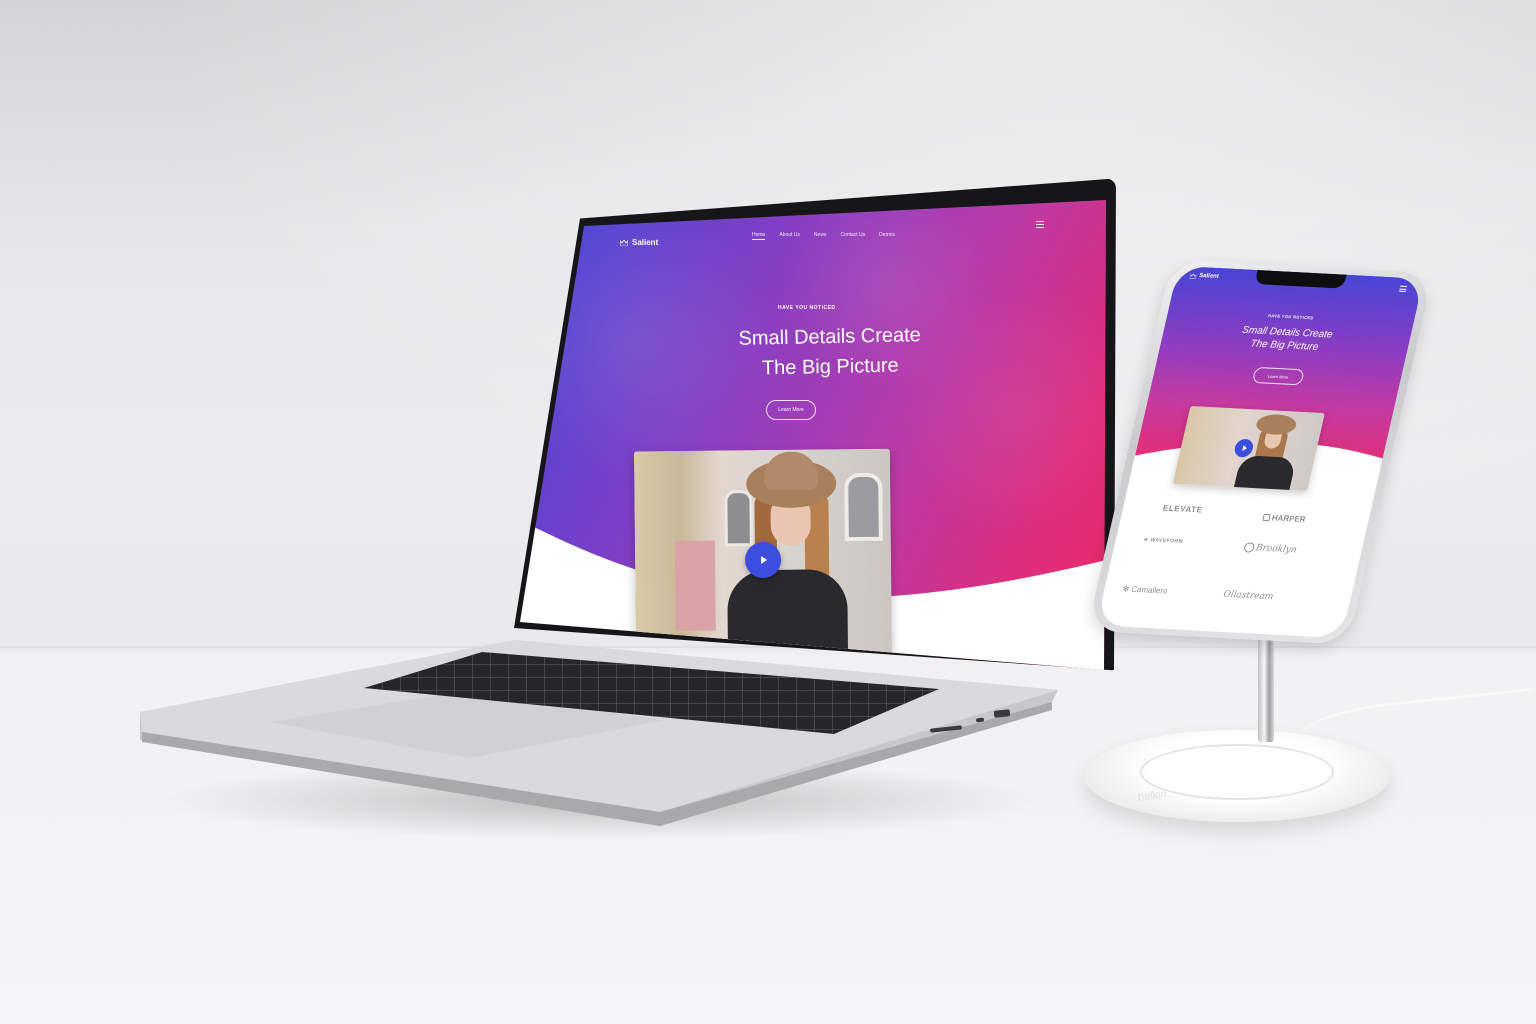  I want to click on hero-eyebrow: HAVE YOU NOTICED, so click(807, 308).